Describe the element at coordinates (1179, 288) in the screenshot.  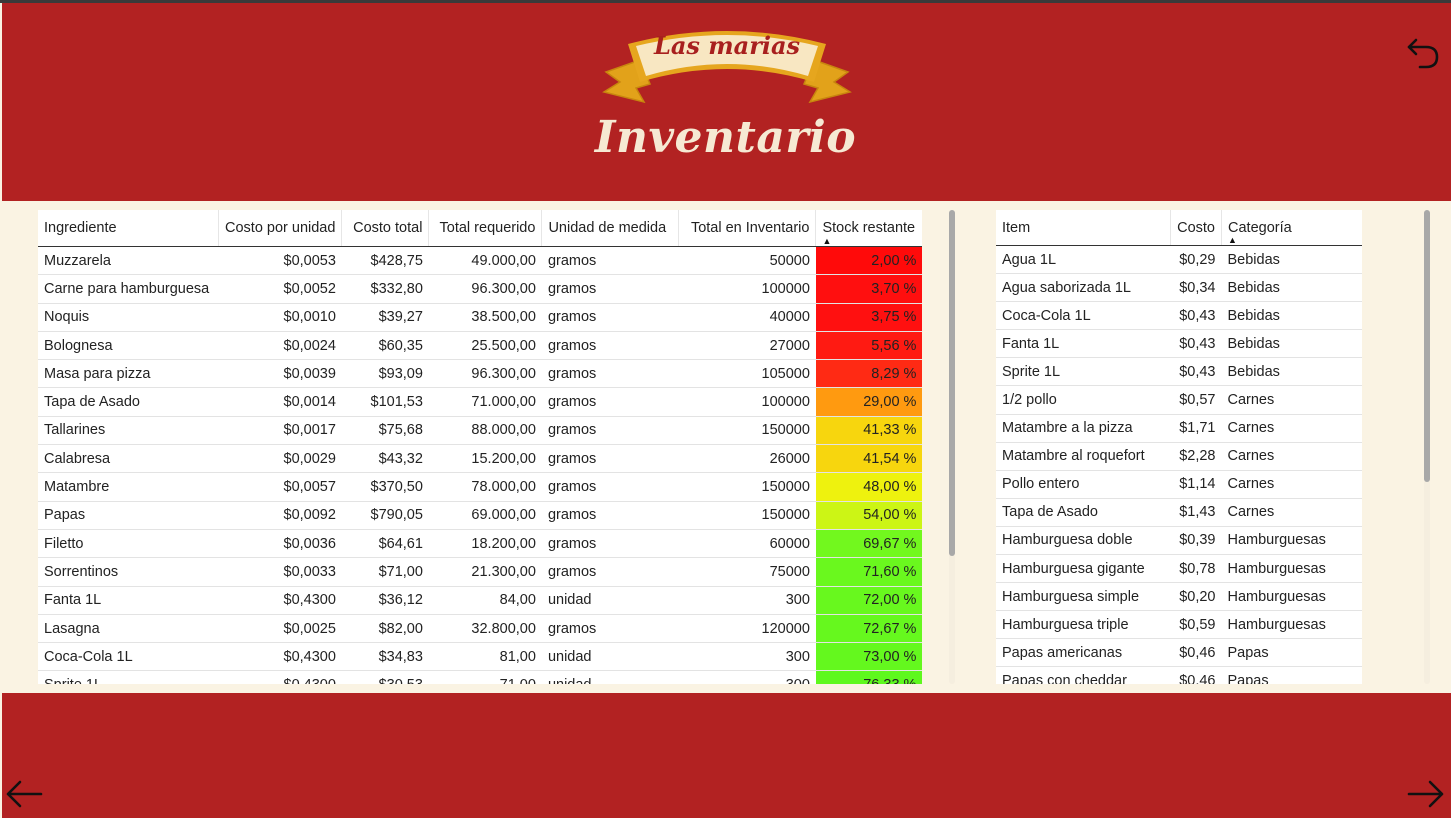
I see `table-row: Agua saborizada 1L $0,34 Bebidas` at that location.